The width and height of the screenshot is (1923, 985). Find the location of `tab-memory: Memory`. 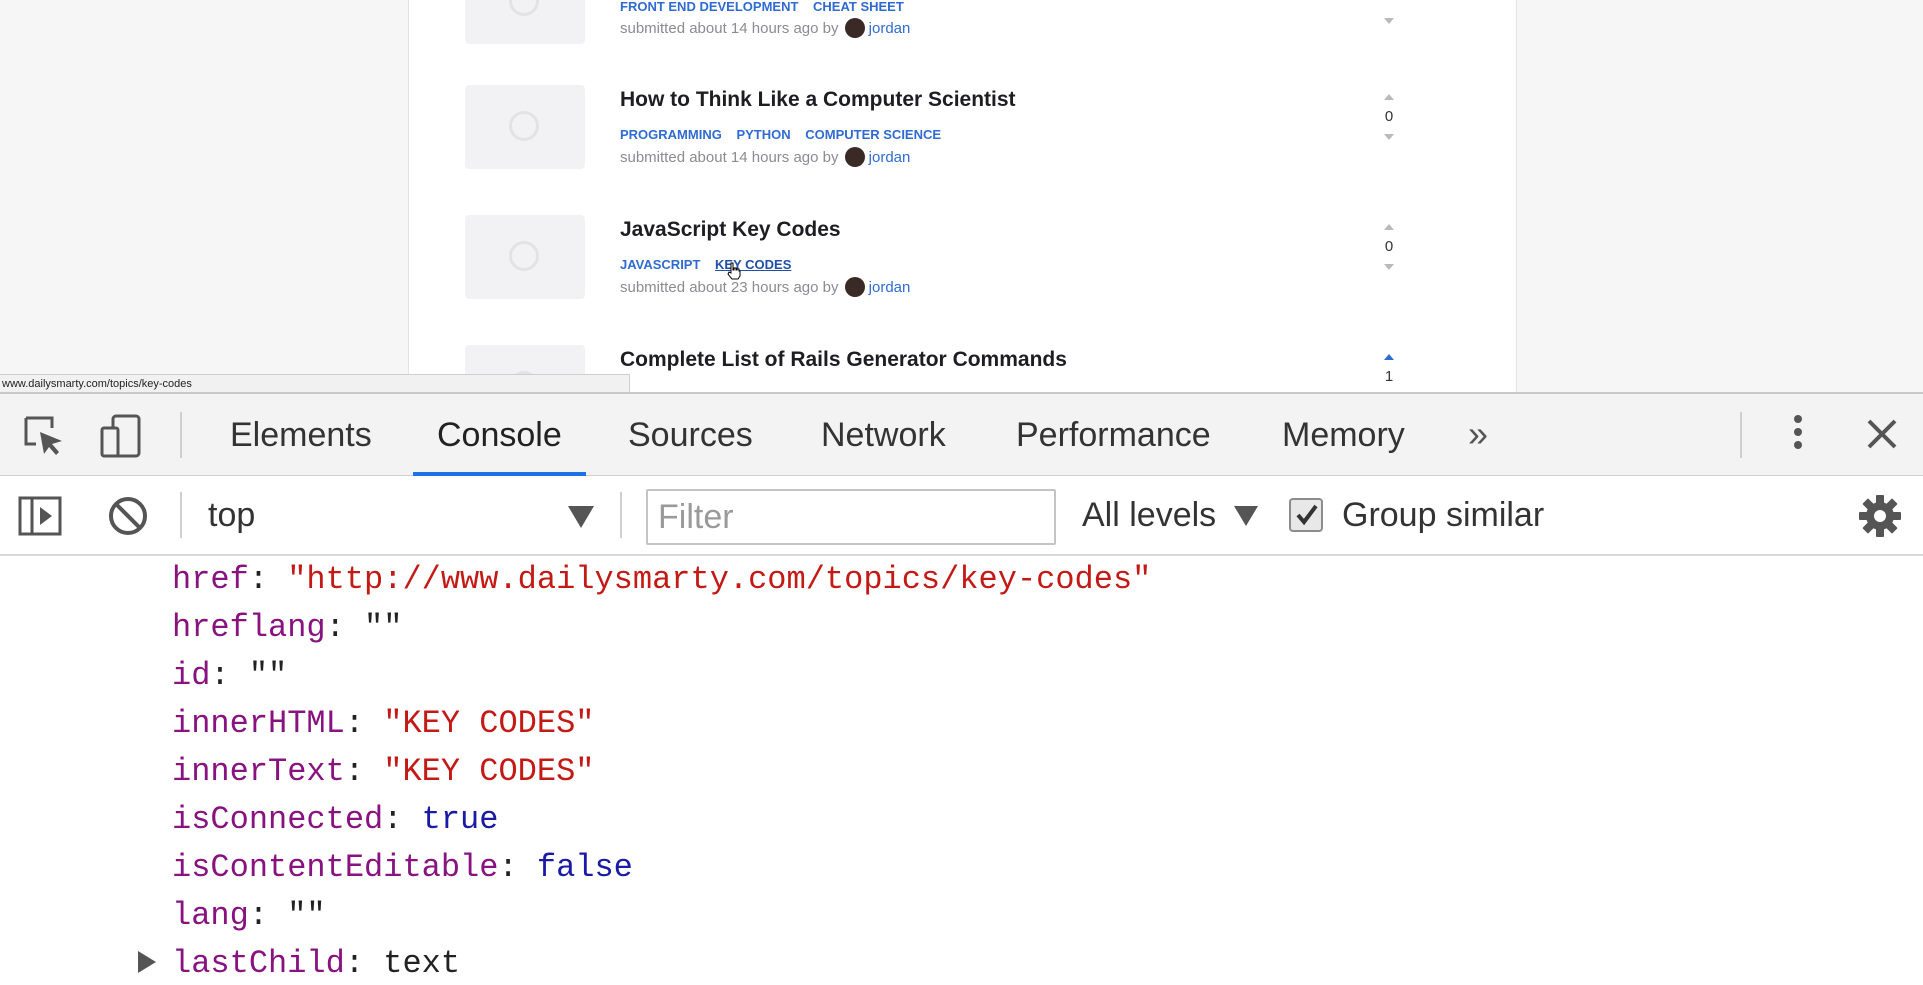

tab-memory: Memory is located at coordinates (1343, 435).